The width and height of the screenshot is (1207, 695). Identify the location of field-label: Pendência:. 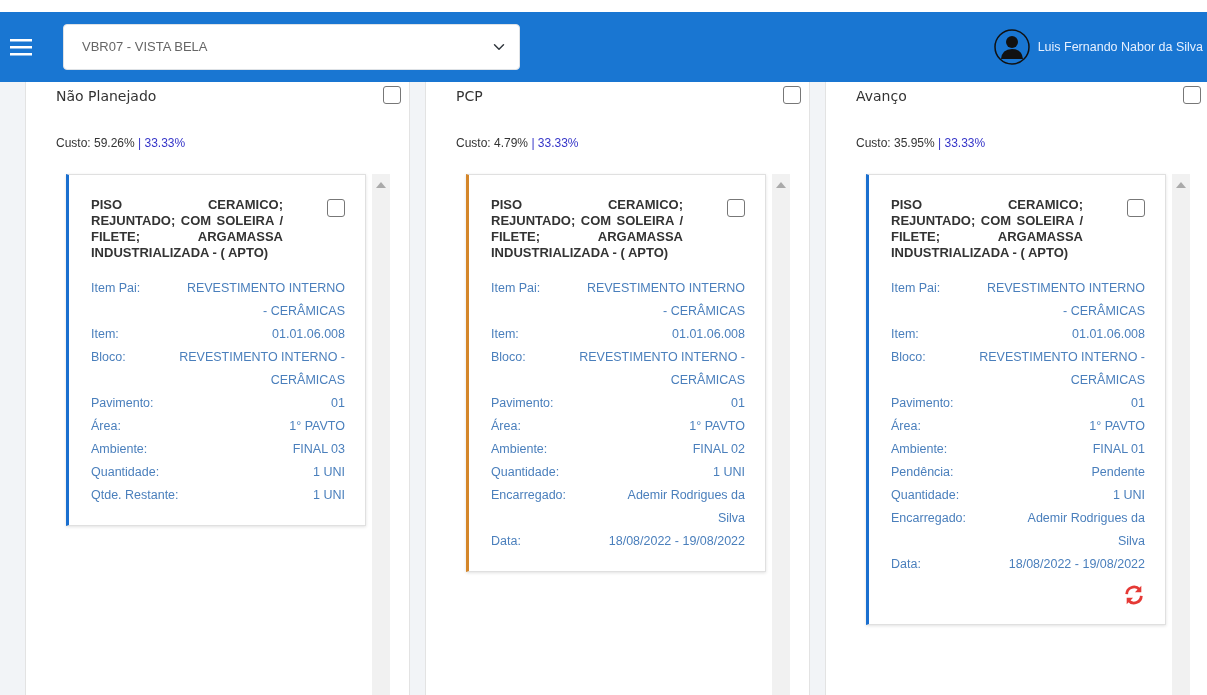
(922, 472).